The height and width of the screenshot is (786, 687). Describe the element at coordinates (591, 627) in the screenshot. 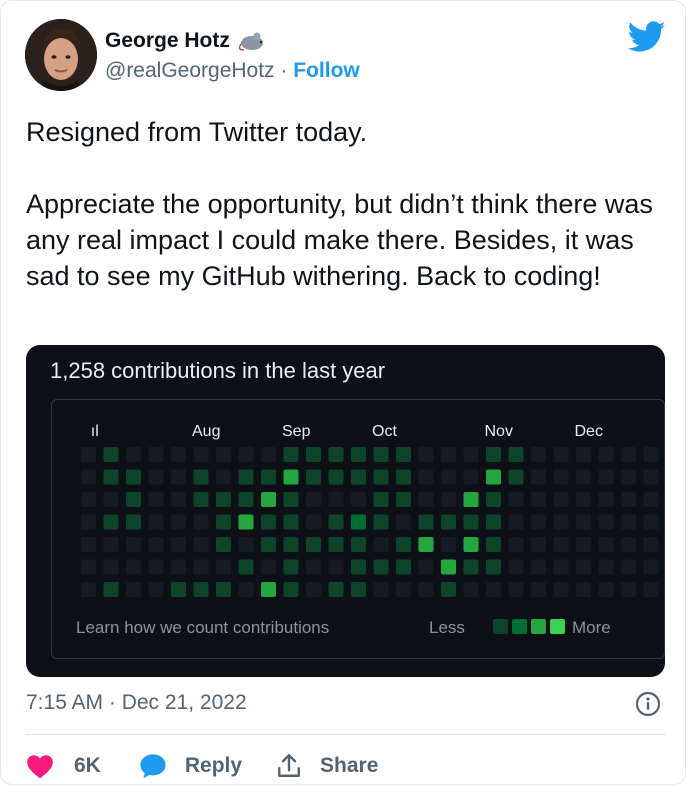

I see `legend-more-label: More` at that location.